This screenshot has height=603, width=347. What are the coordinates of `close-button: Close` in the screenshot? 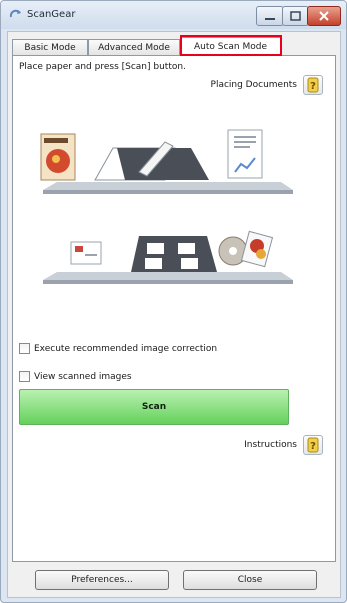 It's located at (250, 580).